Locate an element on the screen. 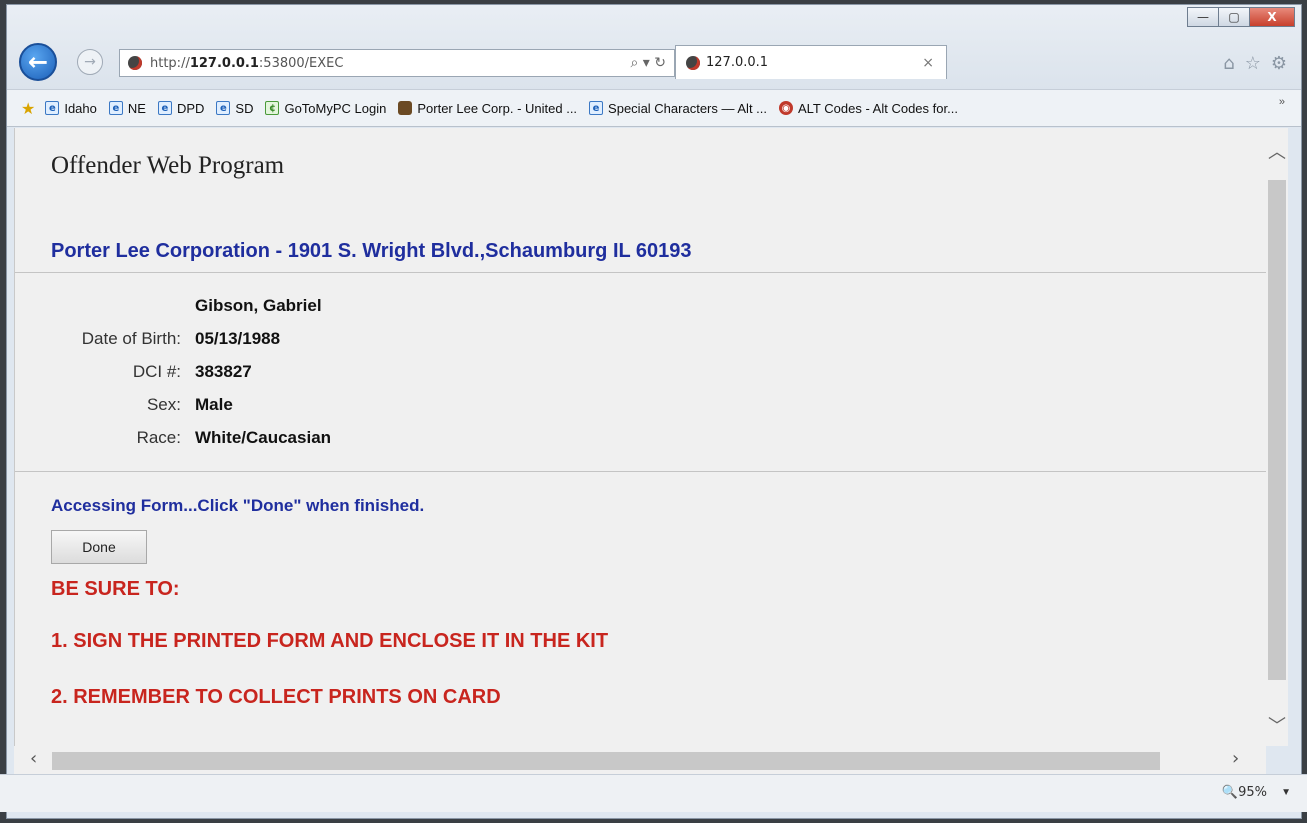  favorite-ne: e NE is located at coordinates (127, 108).